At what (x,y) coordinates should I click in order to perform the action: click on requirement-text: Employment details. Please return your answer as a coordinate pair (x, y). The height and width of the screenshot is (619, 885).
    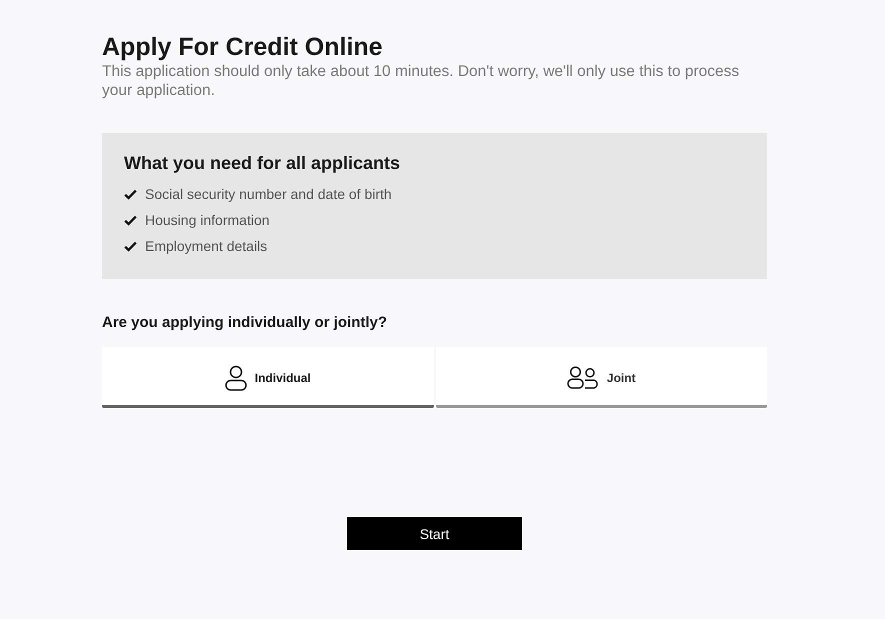
    Looking at the image, I should click on (206, 246).